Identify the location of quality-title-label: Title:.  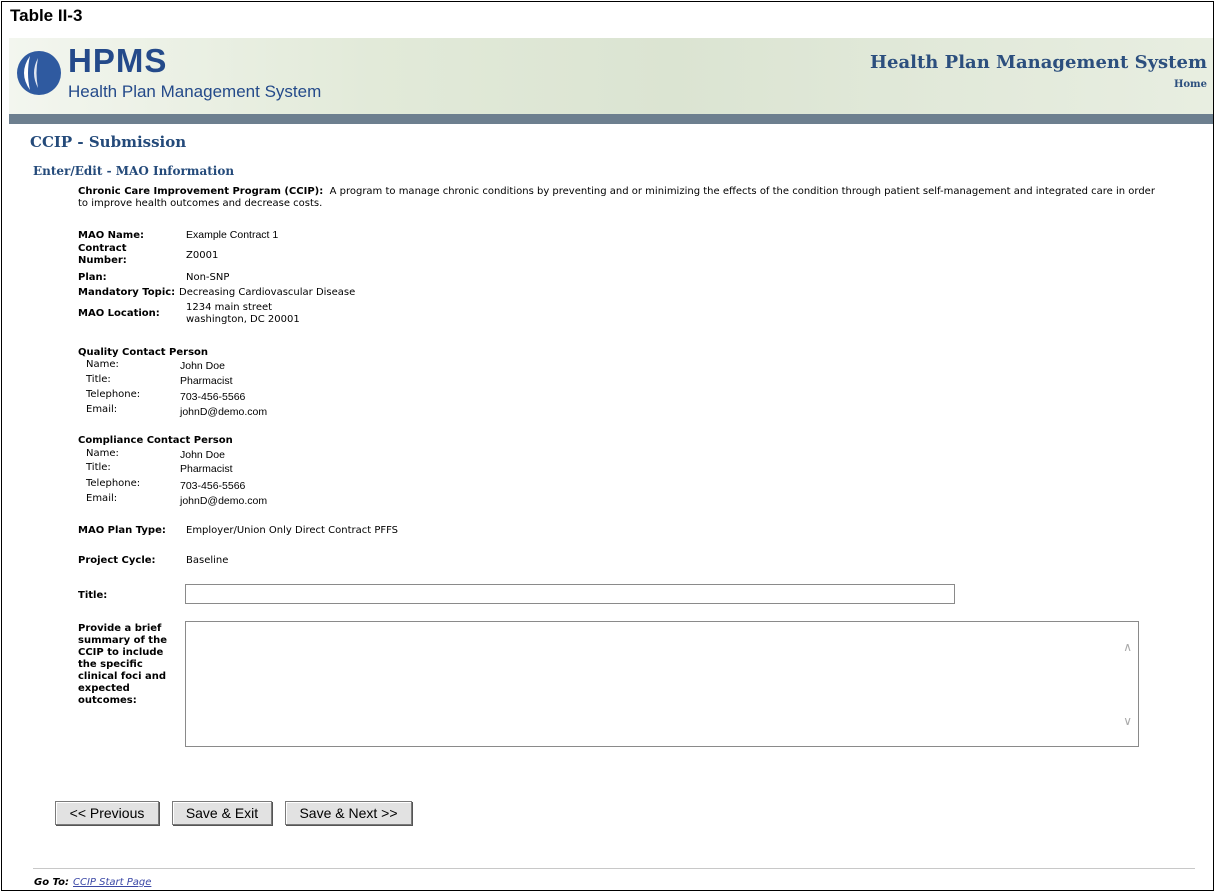
(98, 379).